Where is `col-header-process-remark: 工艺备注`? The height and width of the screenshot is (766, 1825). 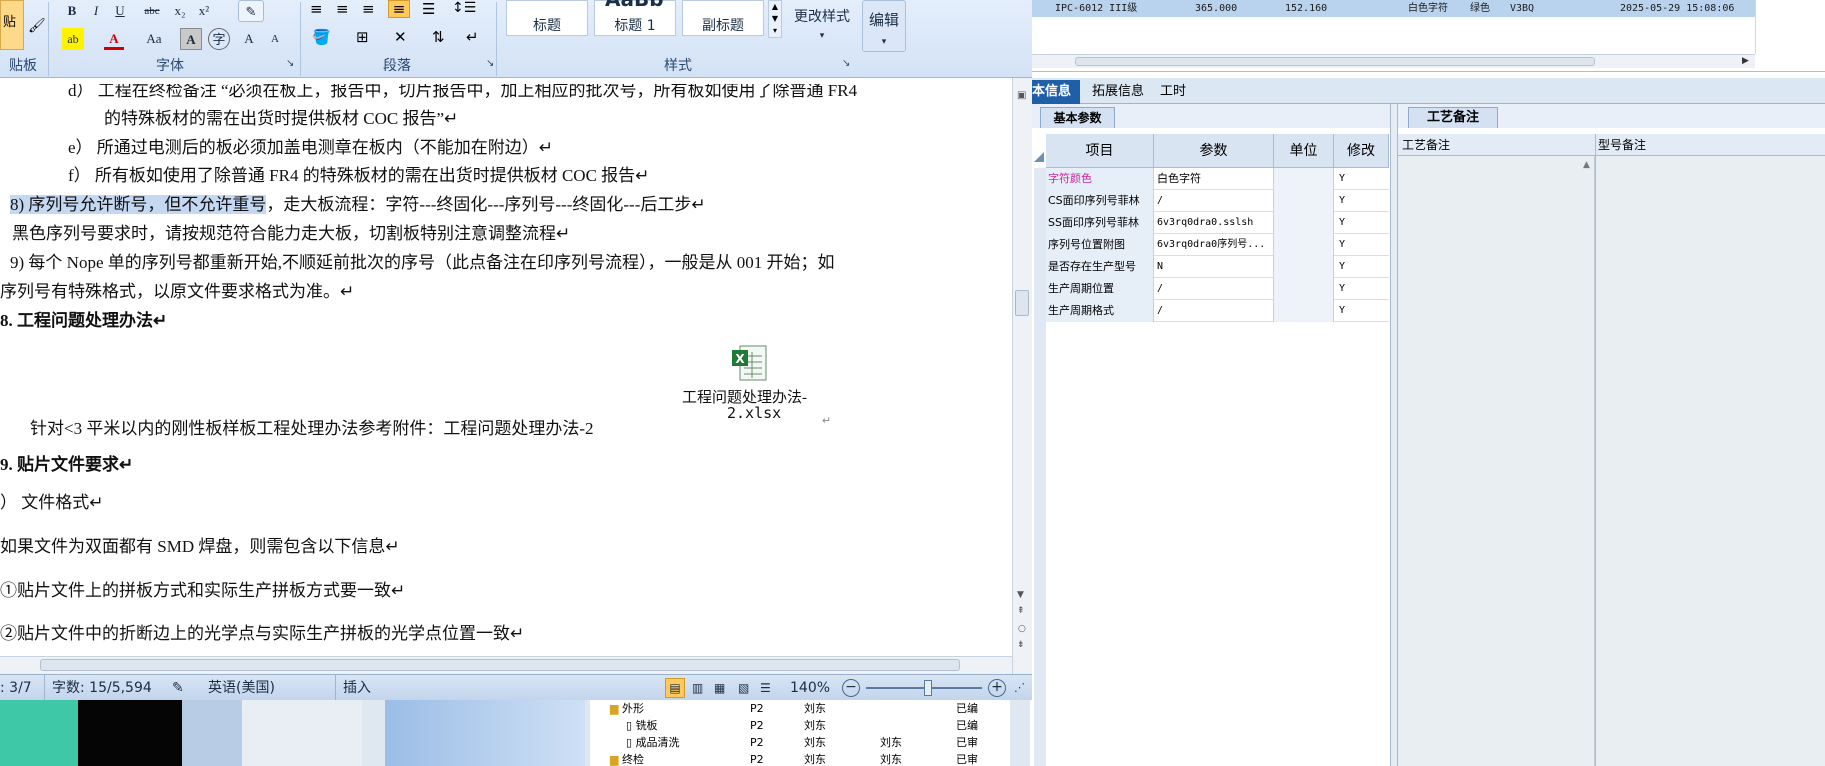
col-header-process-remark: 工艺备注 is located at coordinates (1426, 145).